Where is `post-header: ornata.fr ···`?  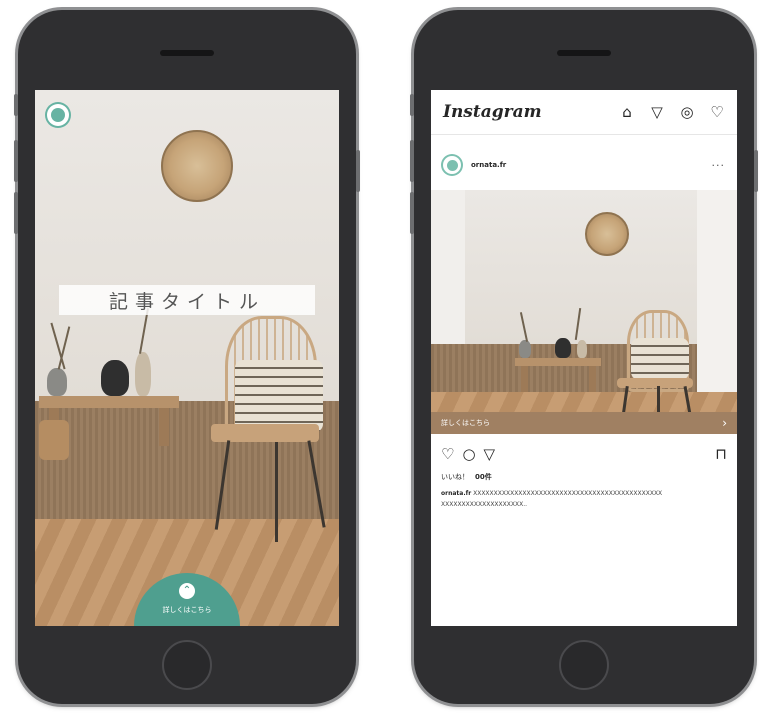 post-header: ornata.fr ··· is located at coordinates (584, 165).